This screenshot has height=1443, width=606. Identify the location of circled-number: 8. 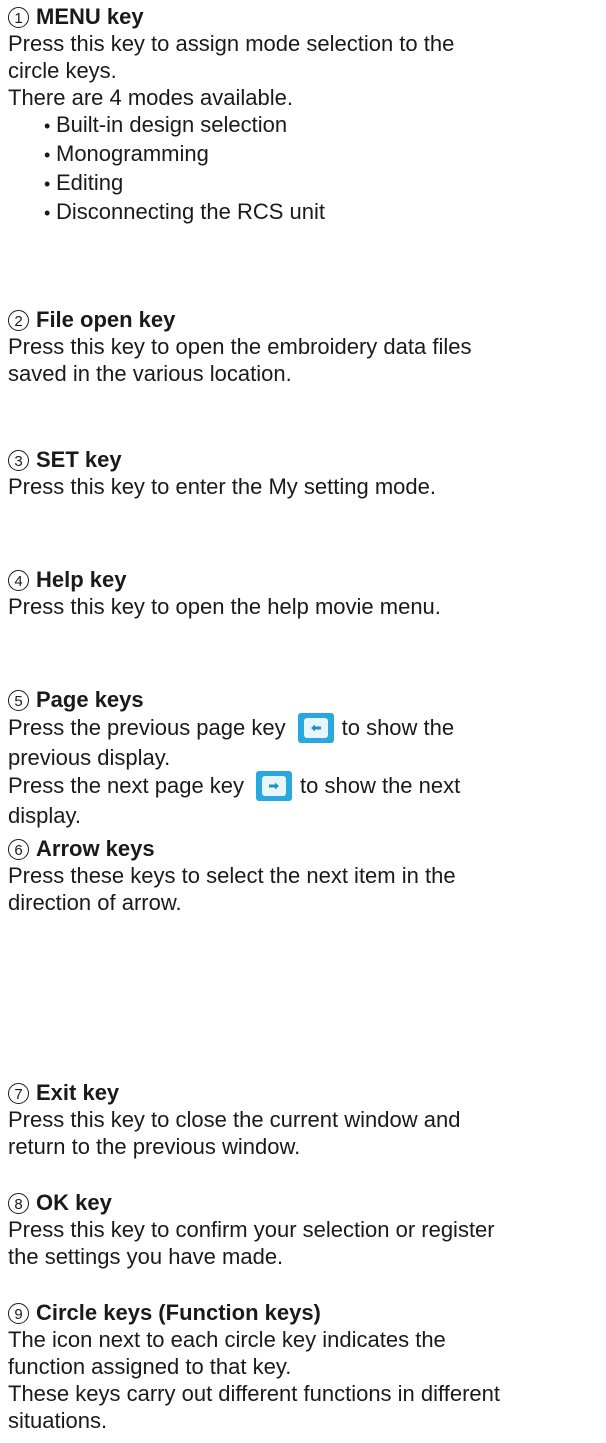
(18, 1203).